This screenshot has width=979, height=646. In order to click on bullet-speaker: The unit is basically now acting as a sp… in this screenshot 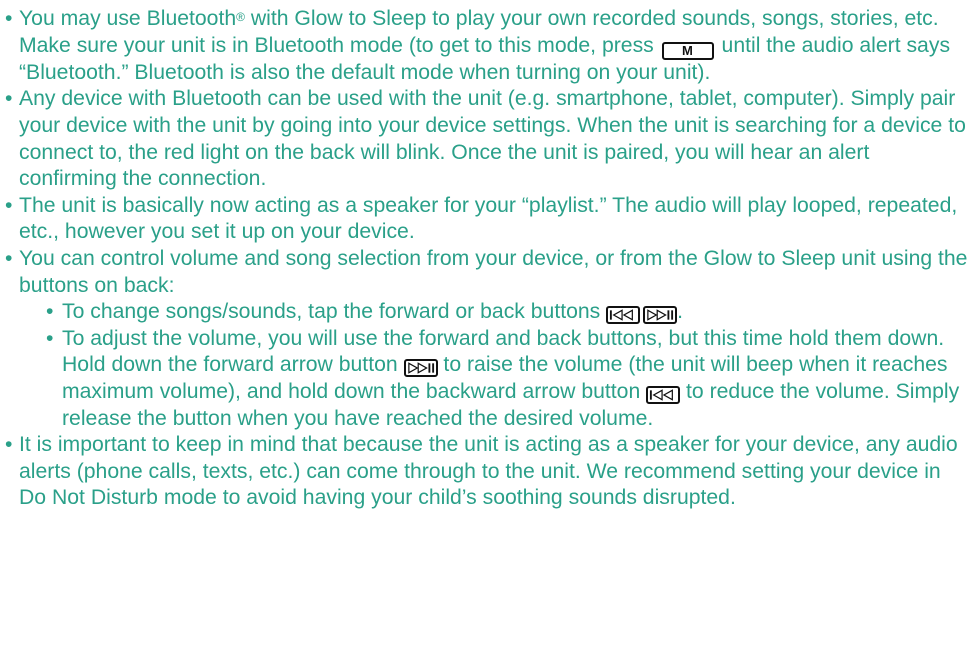, I will do `click(486, 219)`.